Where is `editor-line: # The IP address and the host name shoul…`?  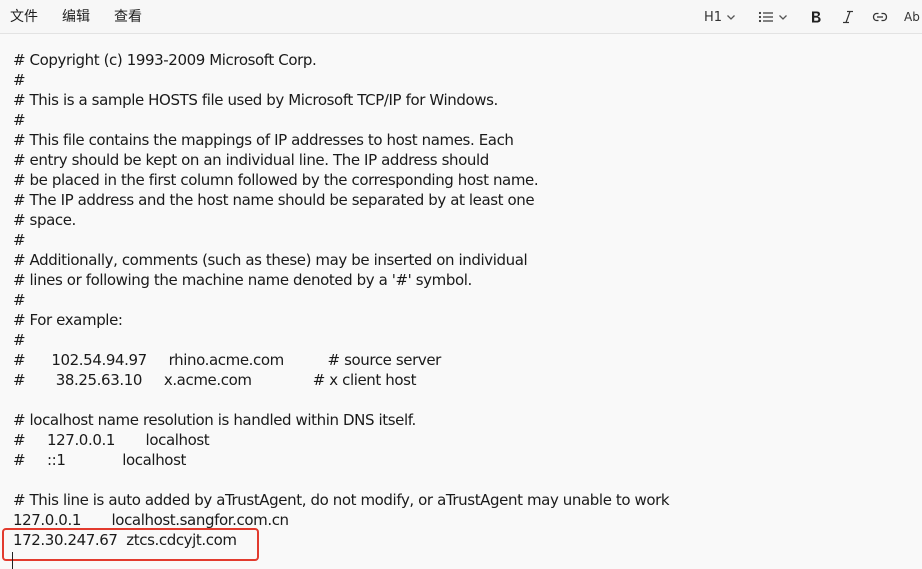
editor-line: # The IP address and the host name shoul… is located at coordinates (274, 200).